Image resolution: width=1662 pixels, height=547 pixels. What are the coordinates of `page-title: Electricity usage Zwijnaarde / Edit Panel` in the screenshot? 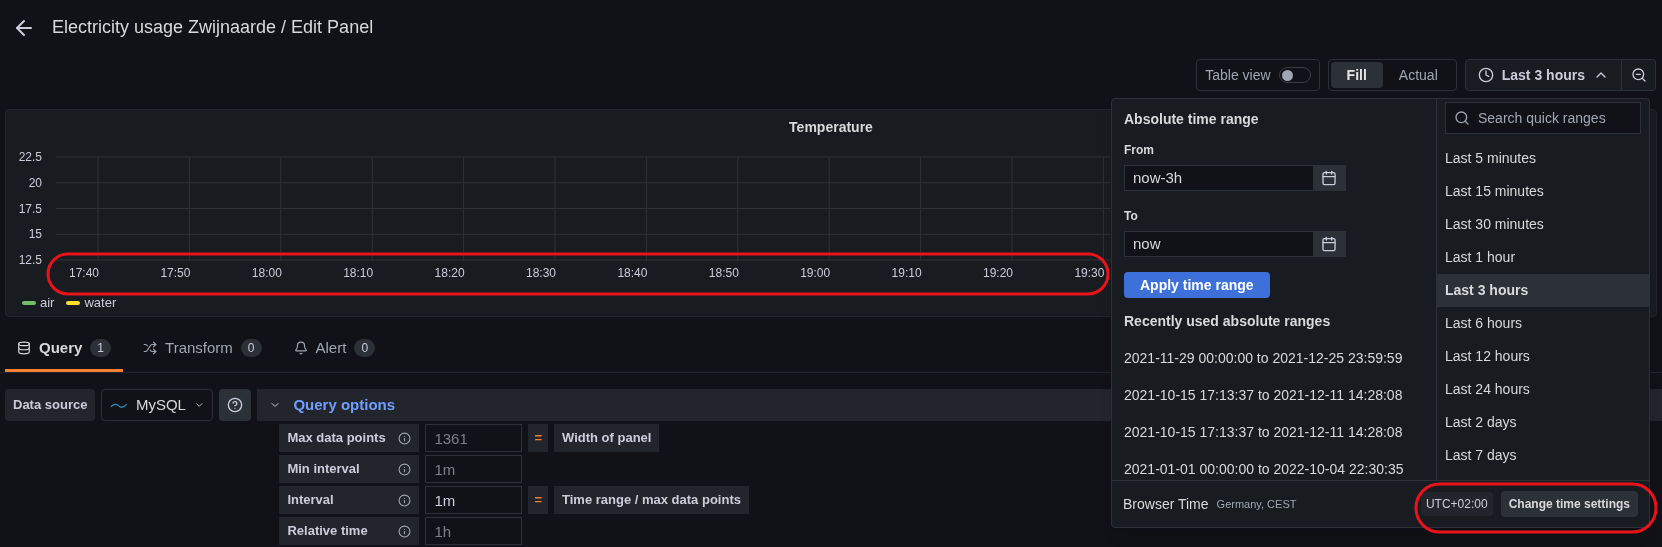 It's located at (213, 27).